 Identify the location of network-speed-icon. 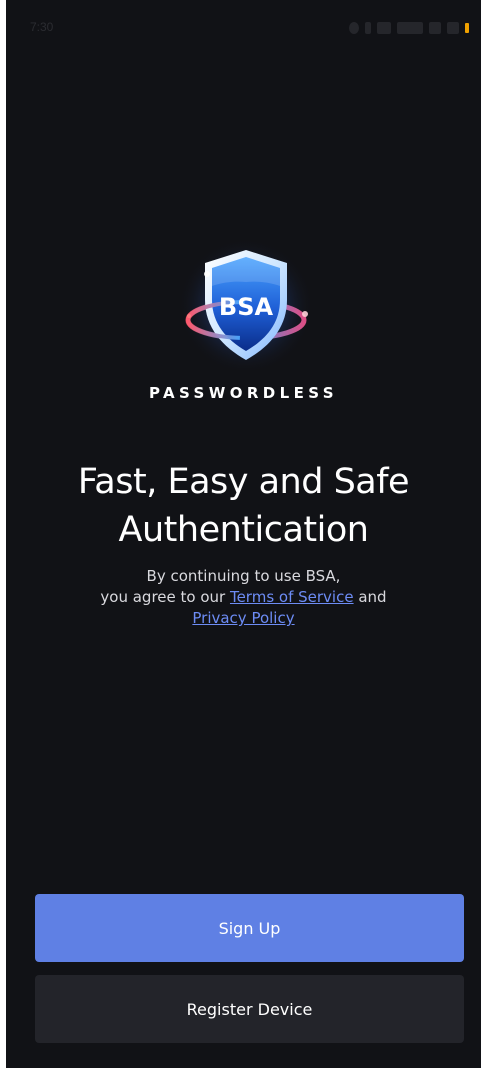
(410, 28).